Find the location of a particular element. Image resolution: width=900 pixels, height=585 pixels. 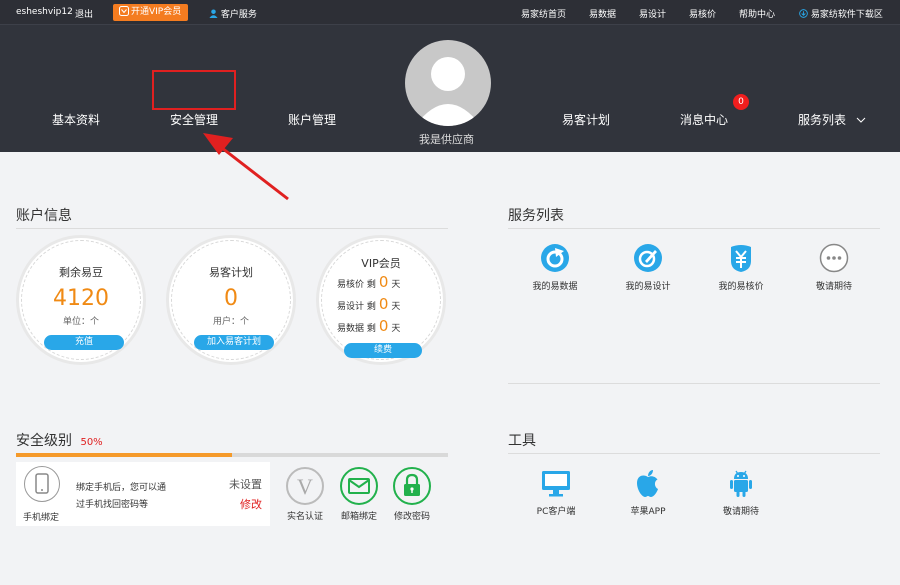

annotation-arrow-icon is located at coordinates (246, 167).